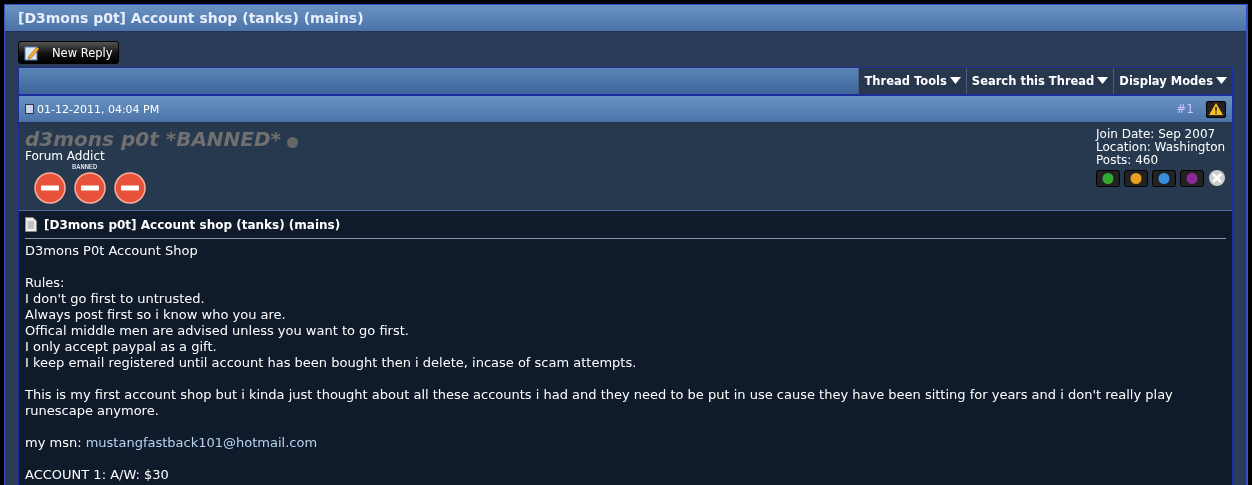 The width and height of the screenshot is (1252, 485). I want to click on post-text: I don't go first to untrusted., so click(115, 299).